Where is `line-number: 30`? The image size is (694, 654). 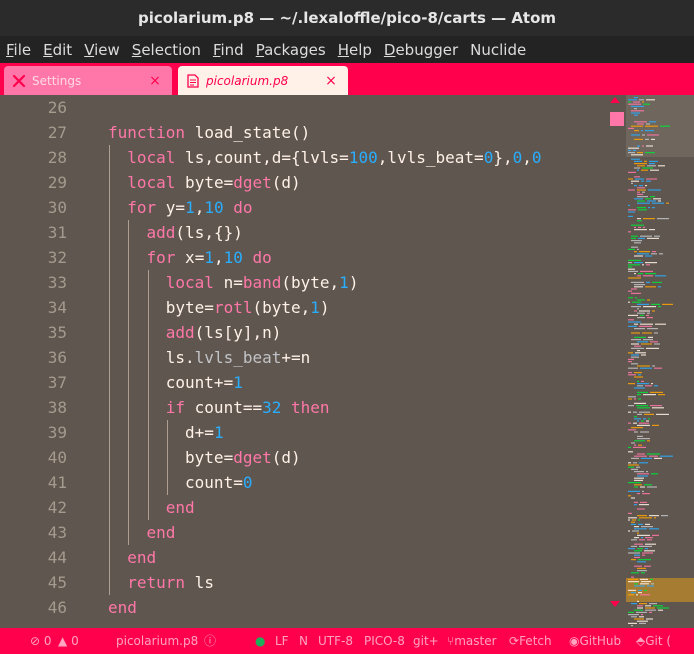 line-number: 30 is located at coordinates (33, 207).